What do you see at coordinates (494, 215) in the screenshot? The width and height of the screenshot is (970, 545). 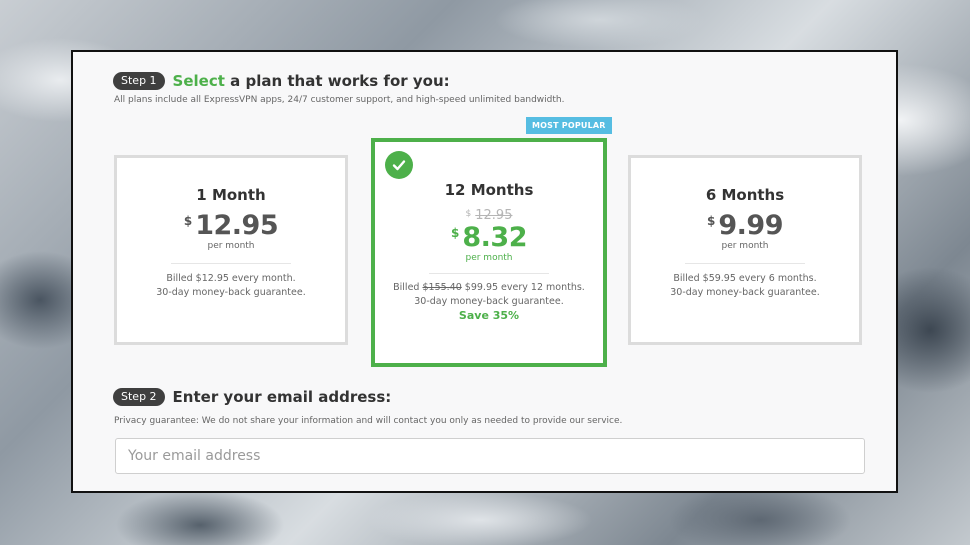 I see `original-price-amount: 12.95` at bounding box center [494, 215].